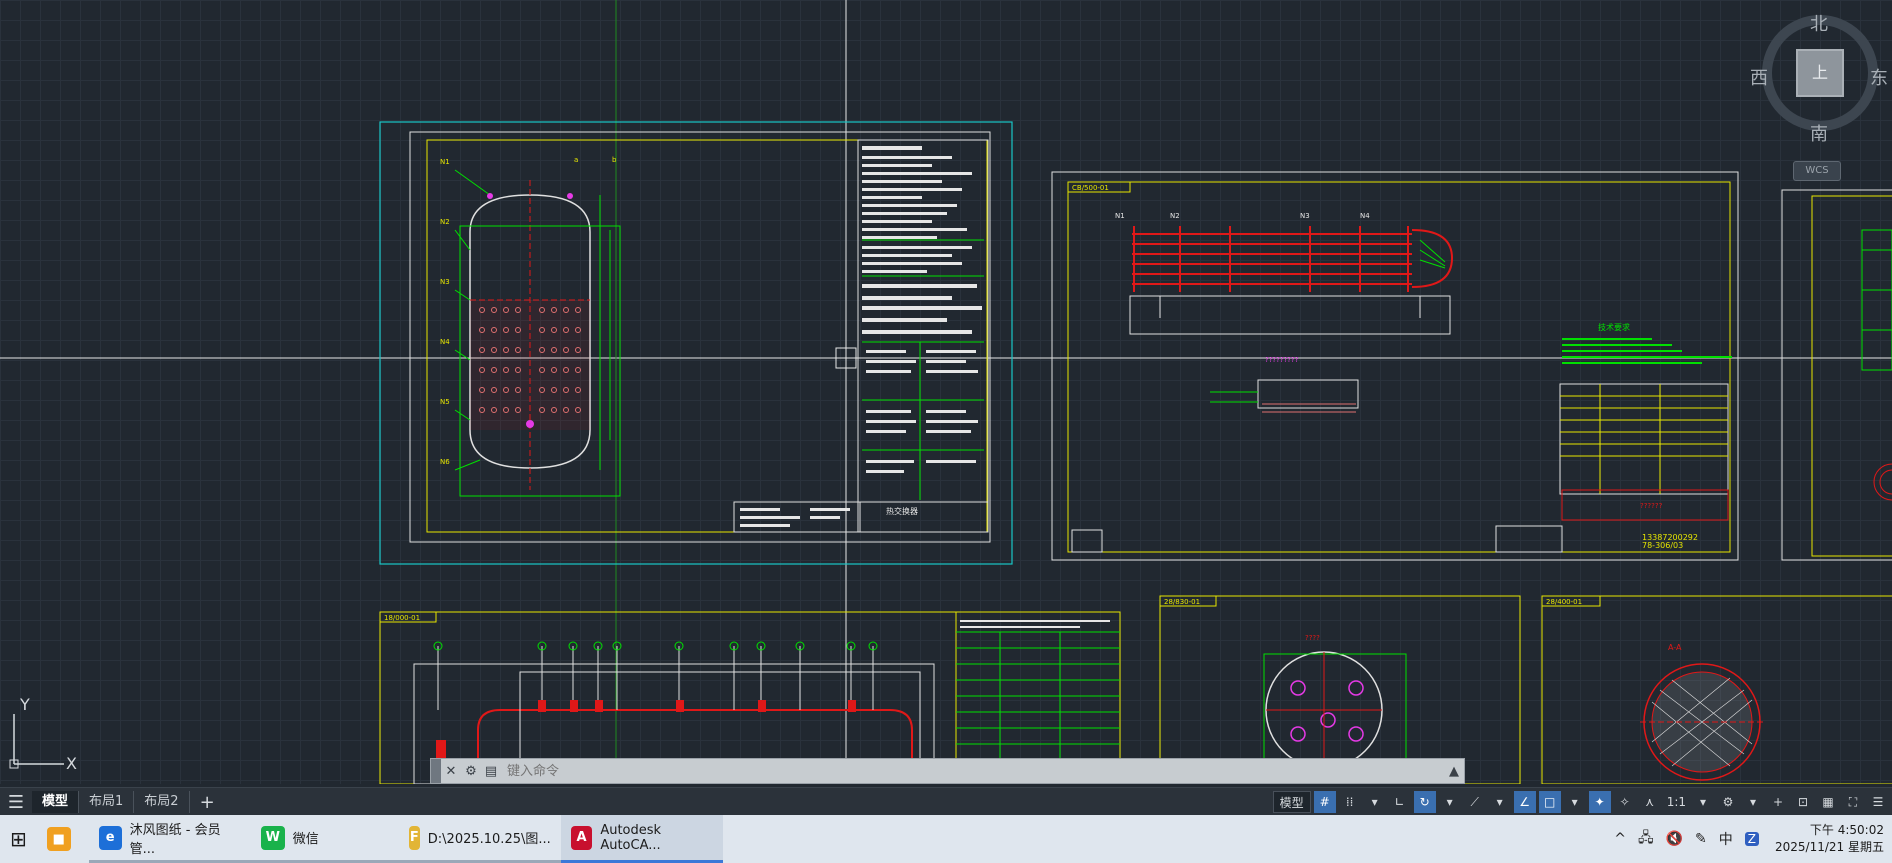  Describe the element at coordinates (1625, 802) in the screenshot. I see `auto-scale-icon: ✧` at that location.